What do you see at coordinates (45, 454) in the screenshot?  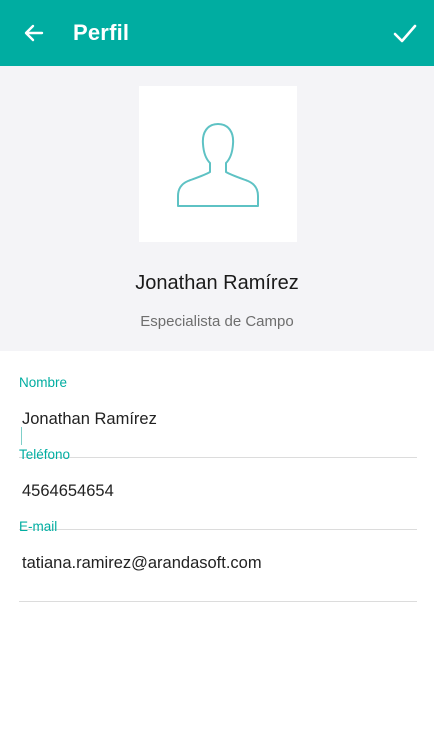 I see `telefono-label: Teléfono` at bounding box center [45, 454].